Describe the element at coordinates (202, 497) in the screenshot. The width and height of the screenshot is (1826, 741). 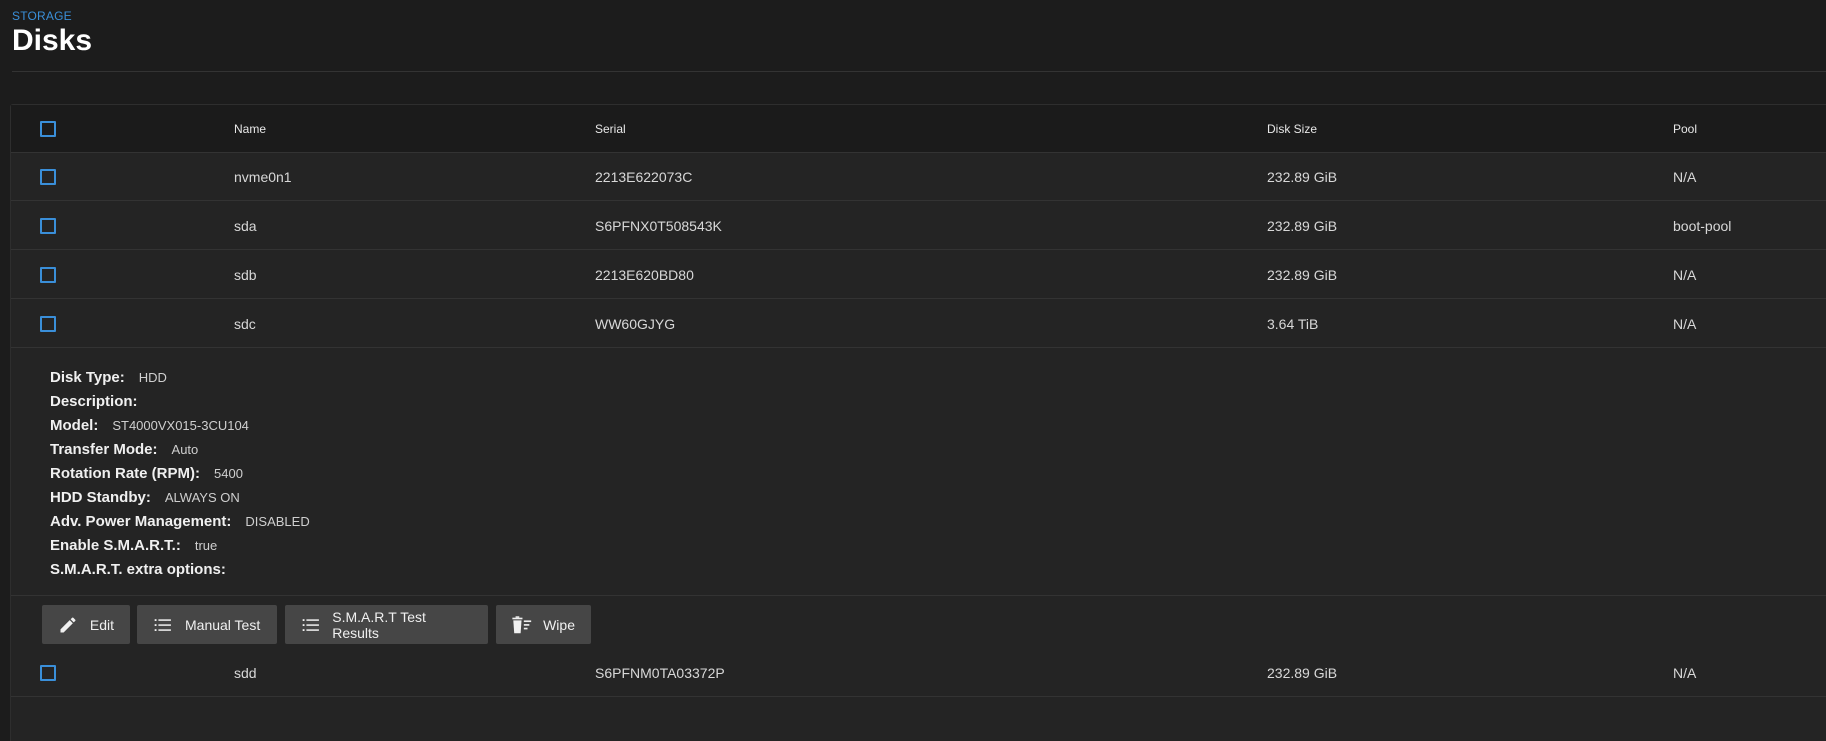
I see `detail-value: ALWAYS ON` at that location.